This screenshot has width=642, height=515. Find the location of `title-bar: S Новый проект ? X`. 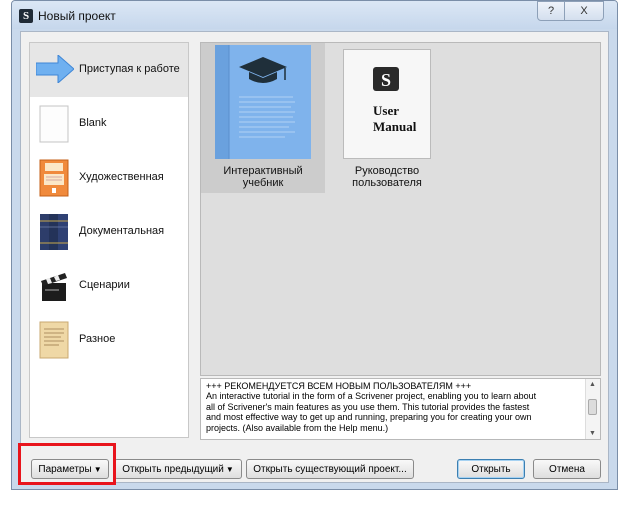

title-bar: S Новый проект ? X is located at coordinates (314, 15).